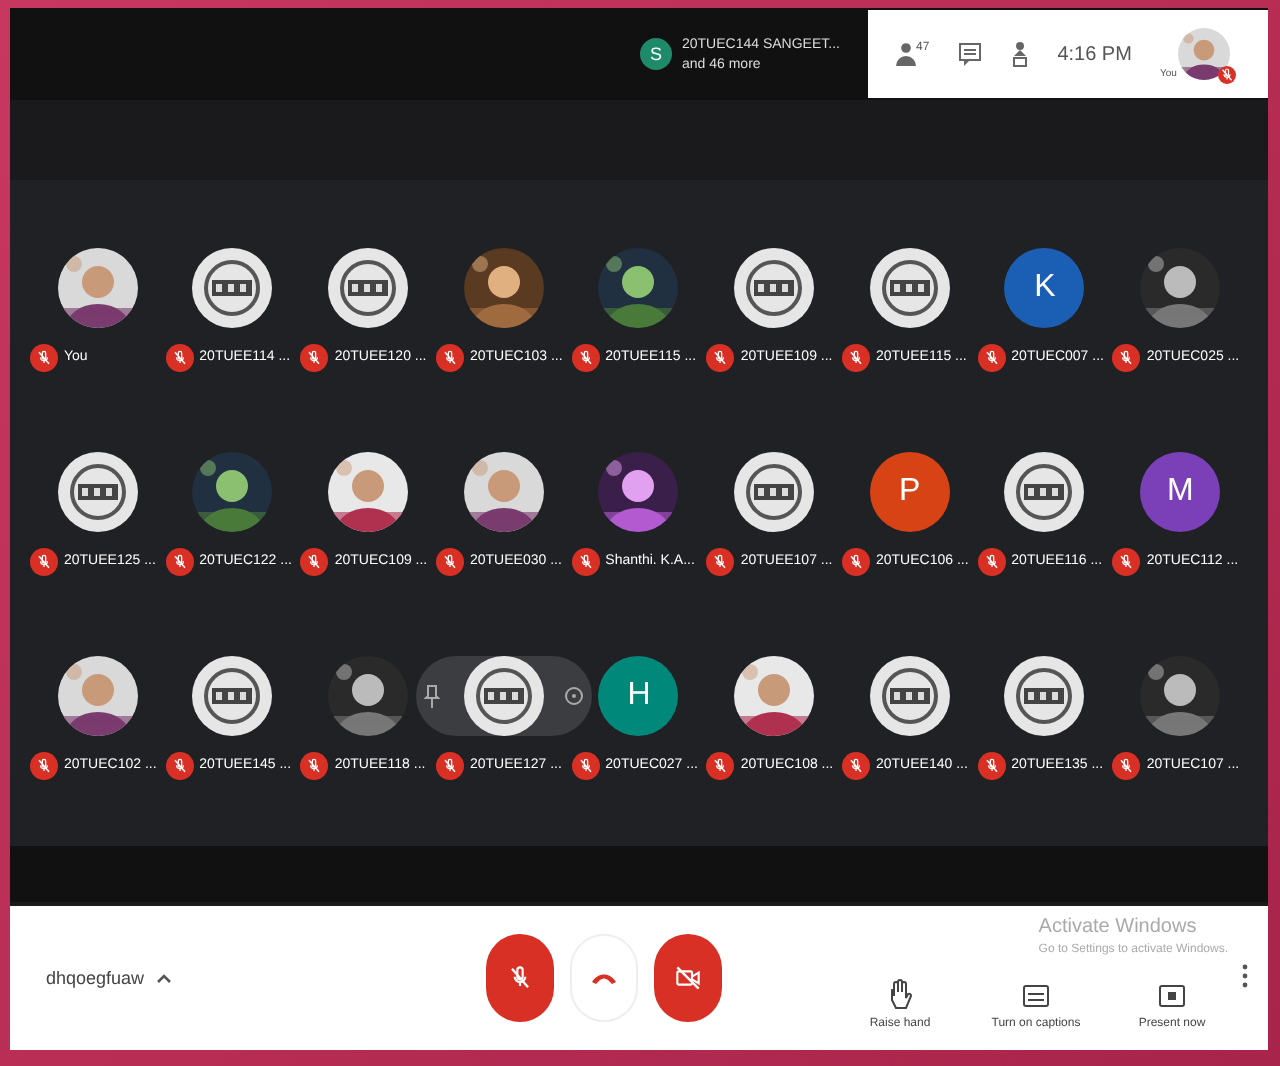 This screenshot has height=1066, width=1280. What do you see at coordinates (1036, 996) in the screenshot?
I see `captions-icon` at bounding box center [1036, 996].